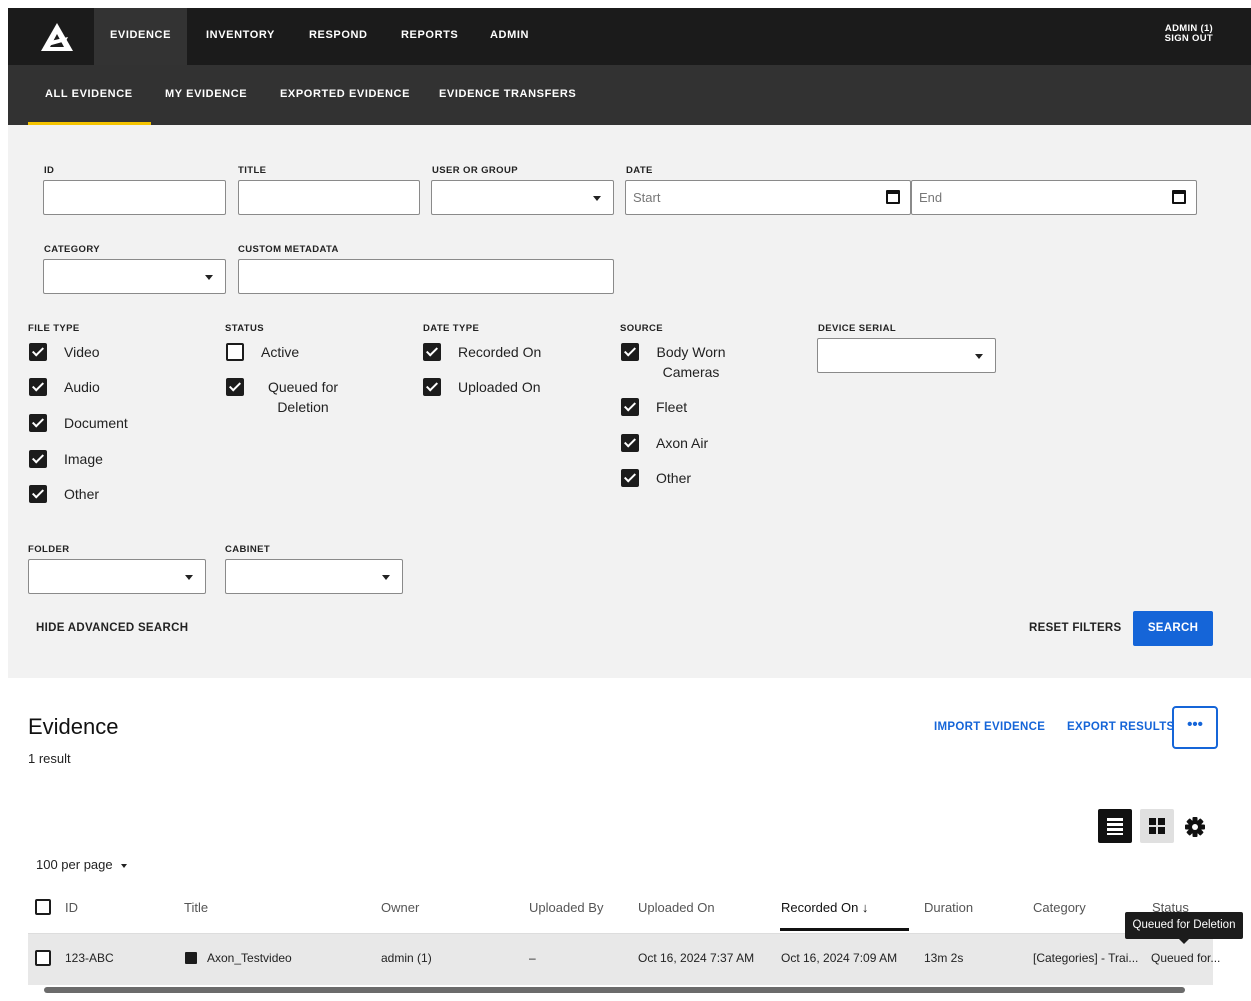 Image resolution: width=1251 pixels, height=1001 pixels. I want to click on import-evidence-button: IMPORT EVIDENCE, so click(989, 727).